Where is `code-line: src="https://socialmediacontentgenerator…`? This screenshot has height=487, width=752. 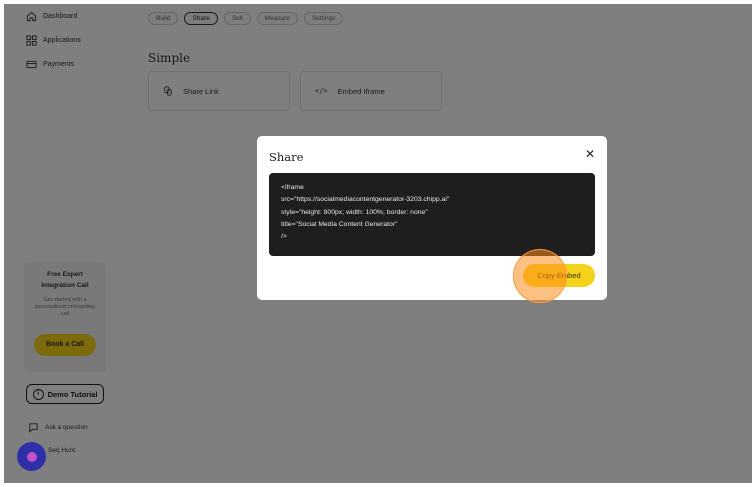 code-line: src="https://socialmediacontentgenerator… is located at coordinates (365, 200).